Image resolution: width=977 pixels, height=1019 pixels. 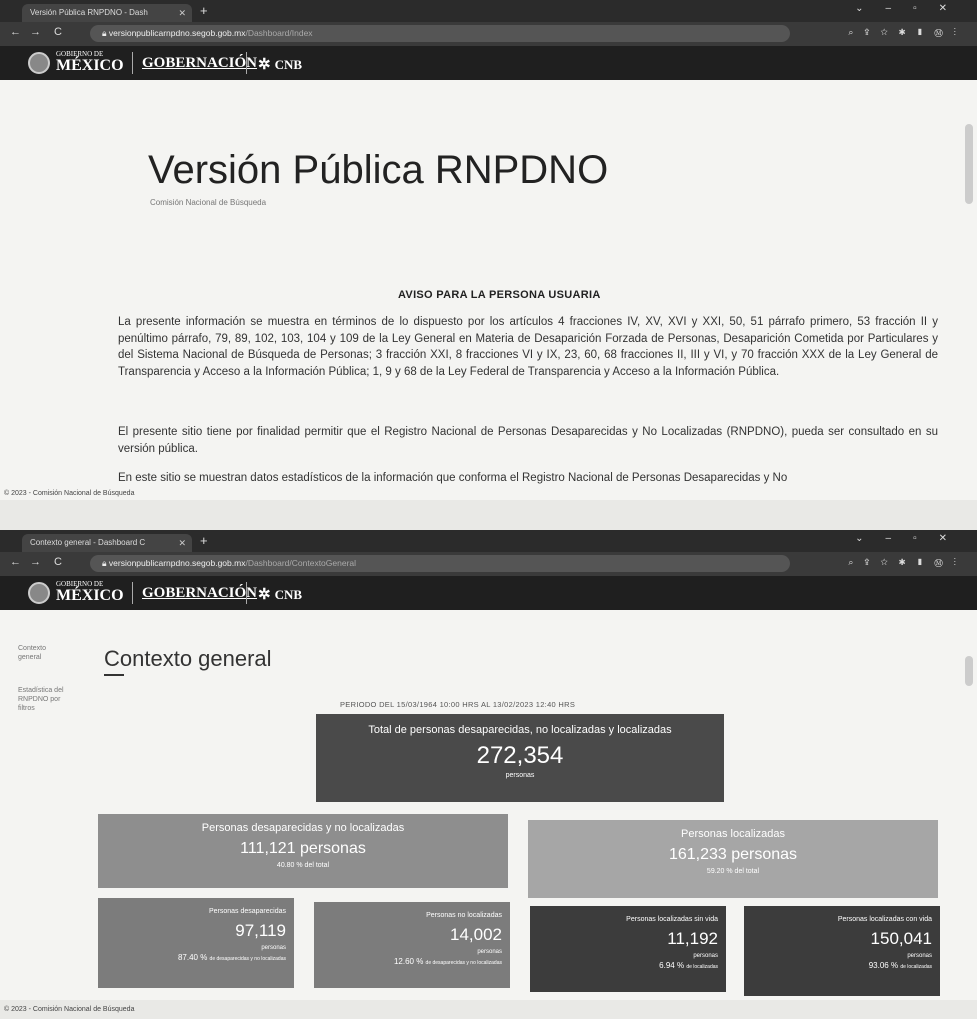 I want to click on title-underline, so click(x=114, y=675).